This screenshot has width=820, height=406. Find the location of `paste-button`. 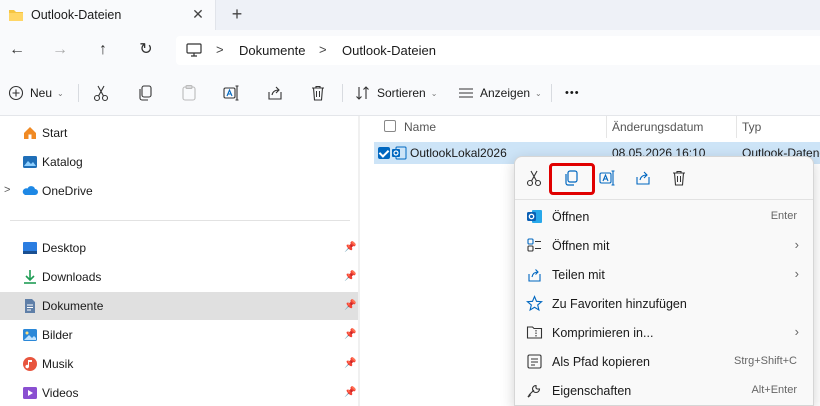

paste-button is located at coordinates (189, 93).